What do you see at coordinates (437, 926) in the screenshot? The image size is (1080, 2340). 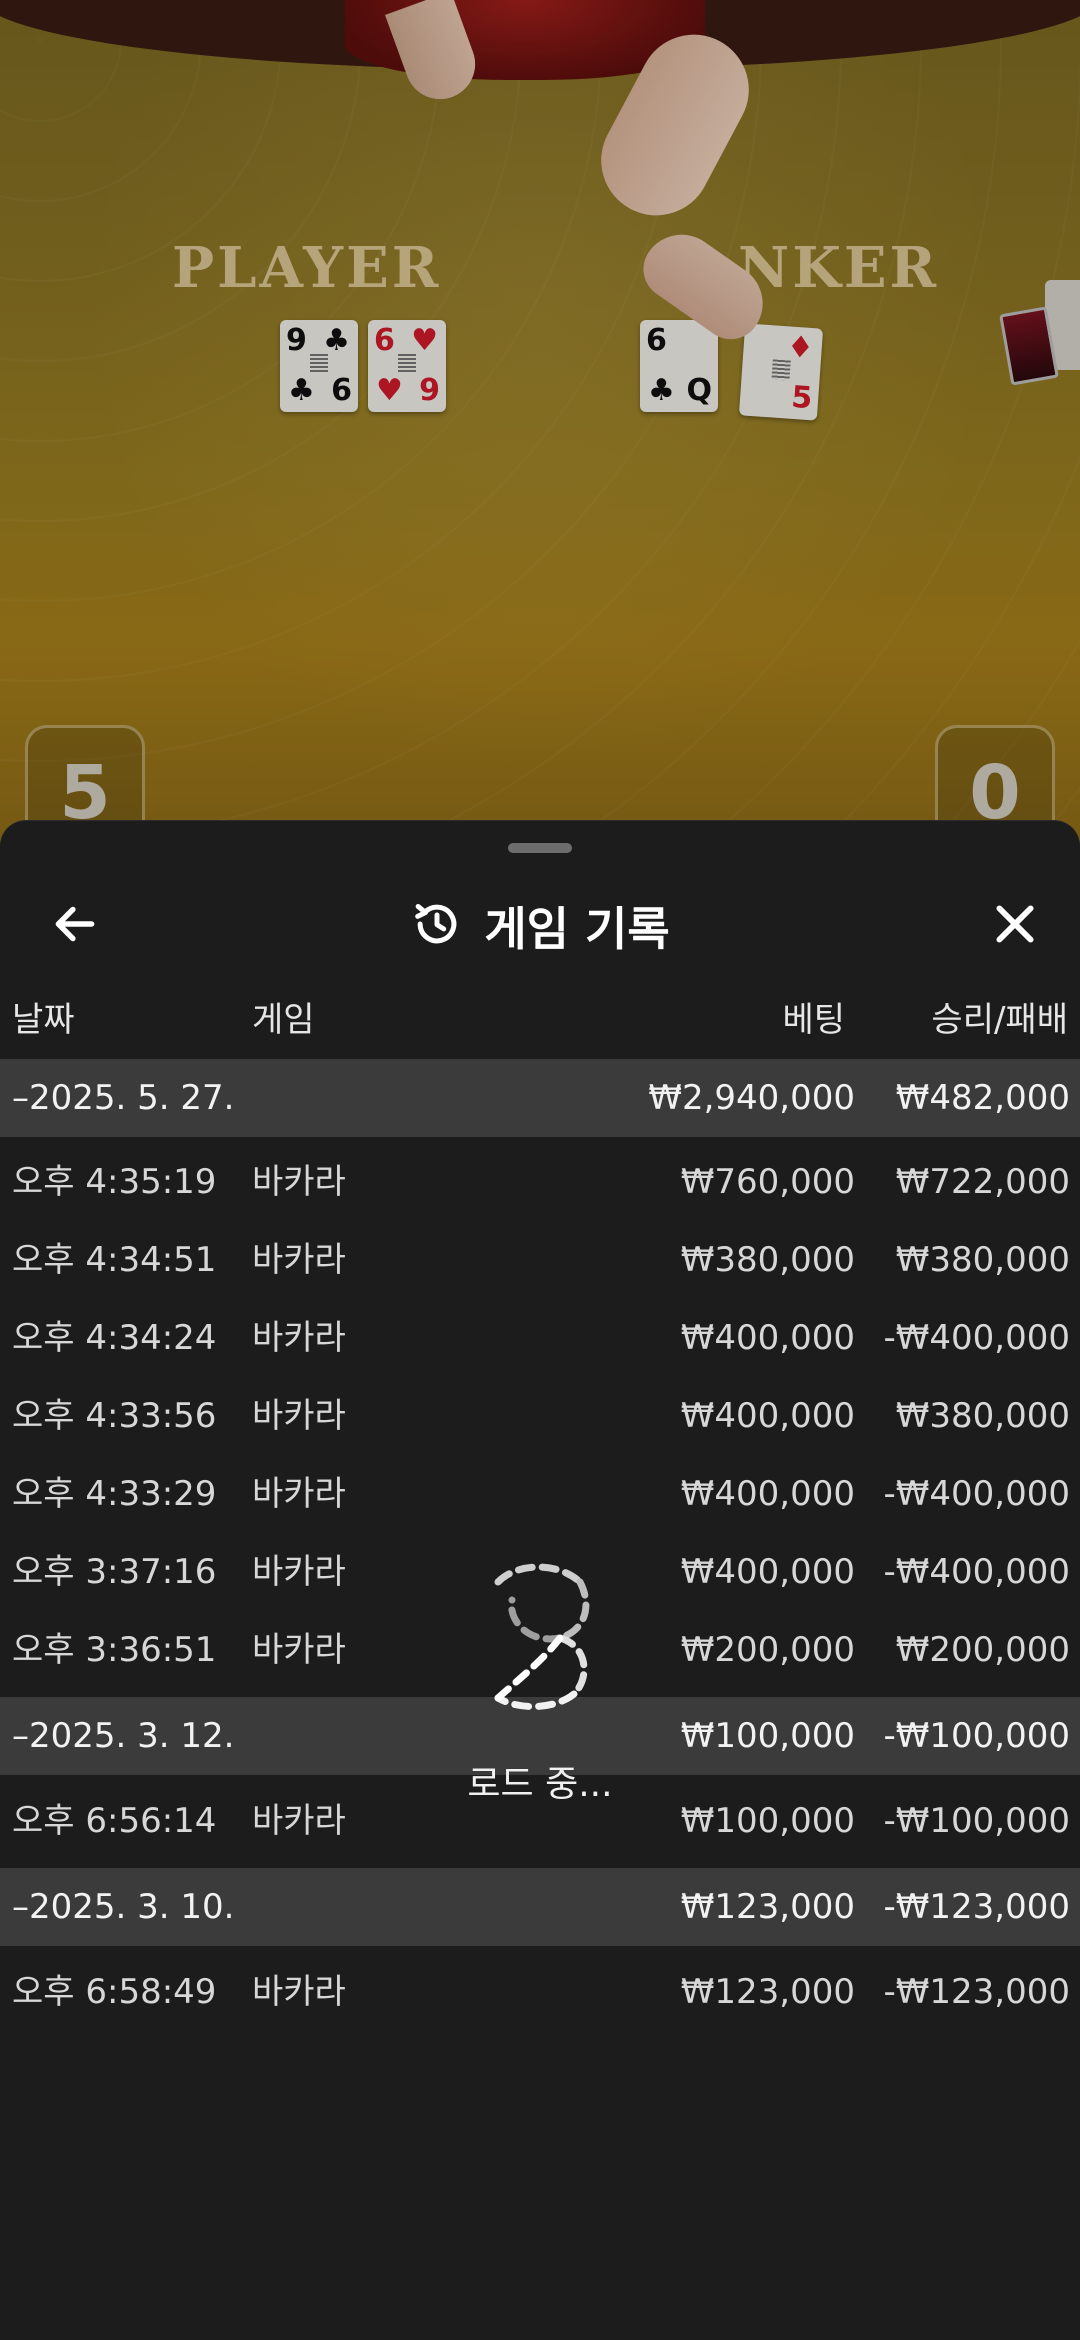 I see `history-icon` at bounding box center [437, 926].